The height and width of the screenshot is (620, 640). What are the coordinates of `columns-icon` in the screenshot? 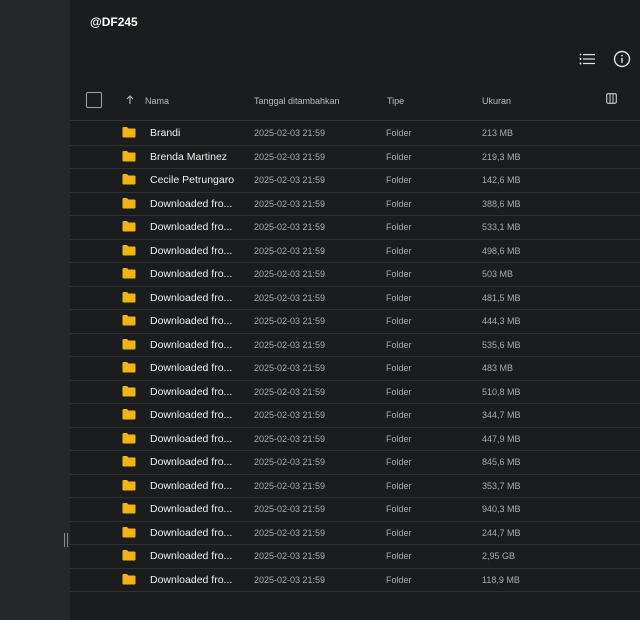 It's located at (611, 98).